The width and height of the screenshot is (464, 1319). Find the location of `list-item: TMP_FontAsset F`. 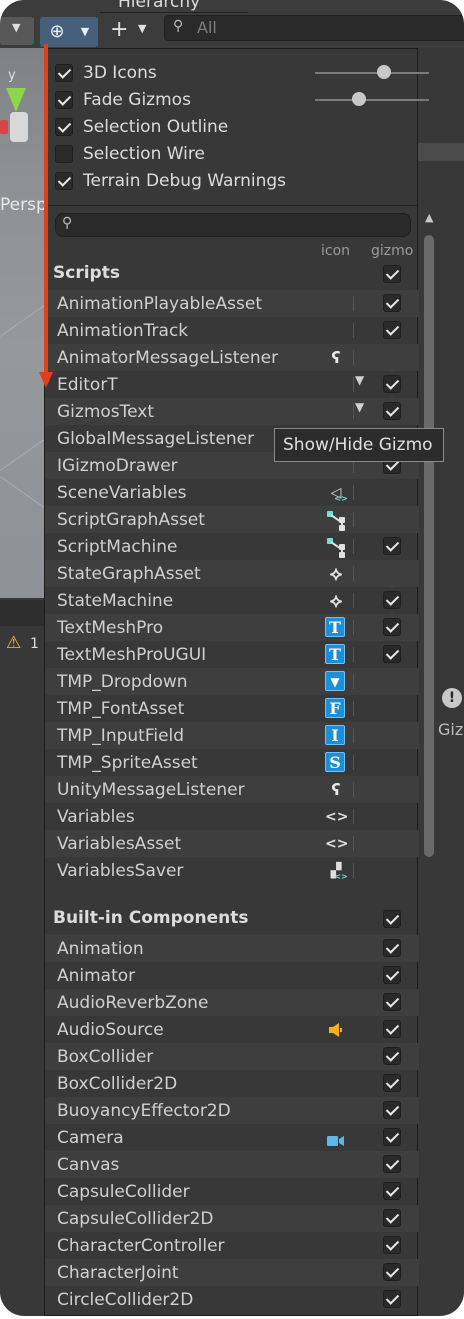

list-item: TMP_FontAsset F is located at coordinates (232, 708).